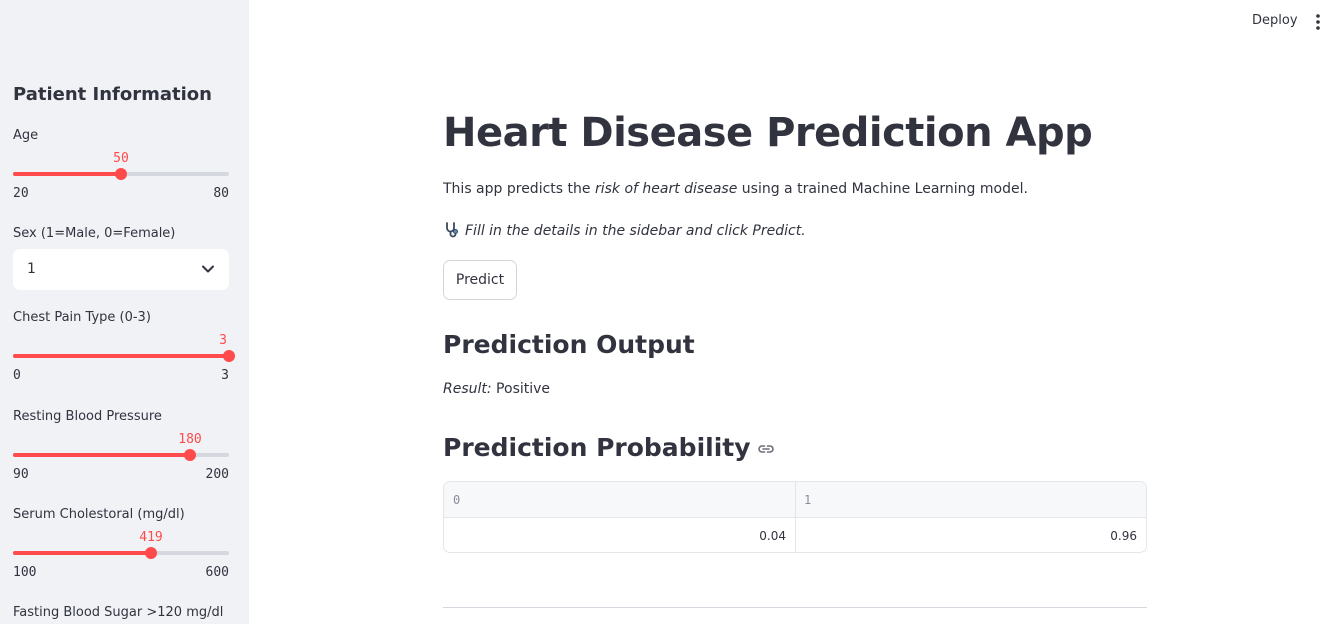  I want to click on bp-slider: 180 90 200, so click(121, 459).